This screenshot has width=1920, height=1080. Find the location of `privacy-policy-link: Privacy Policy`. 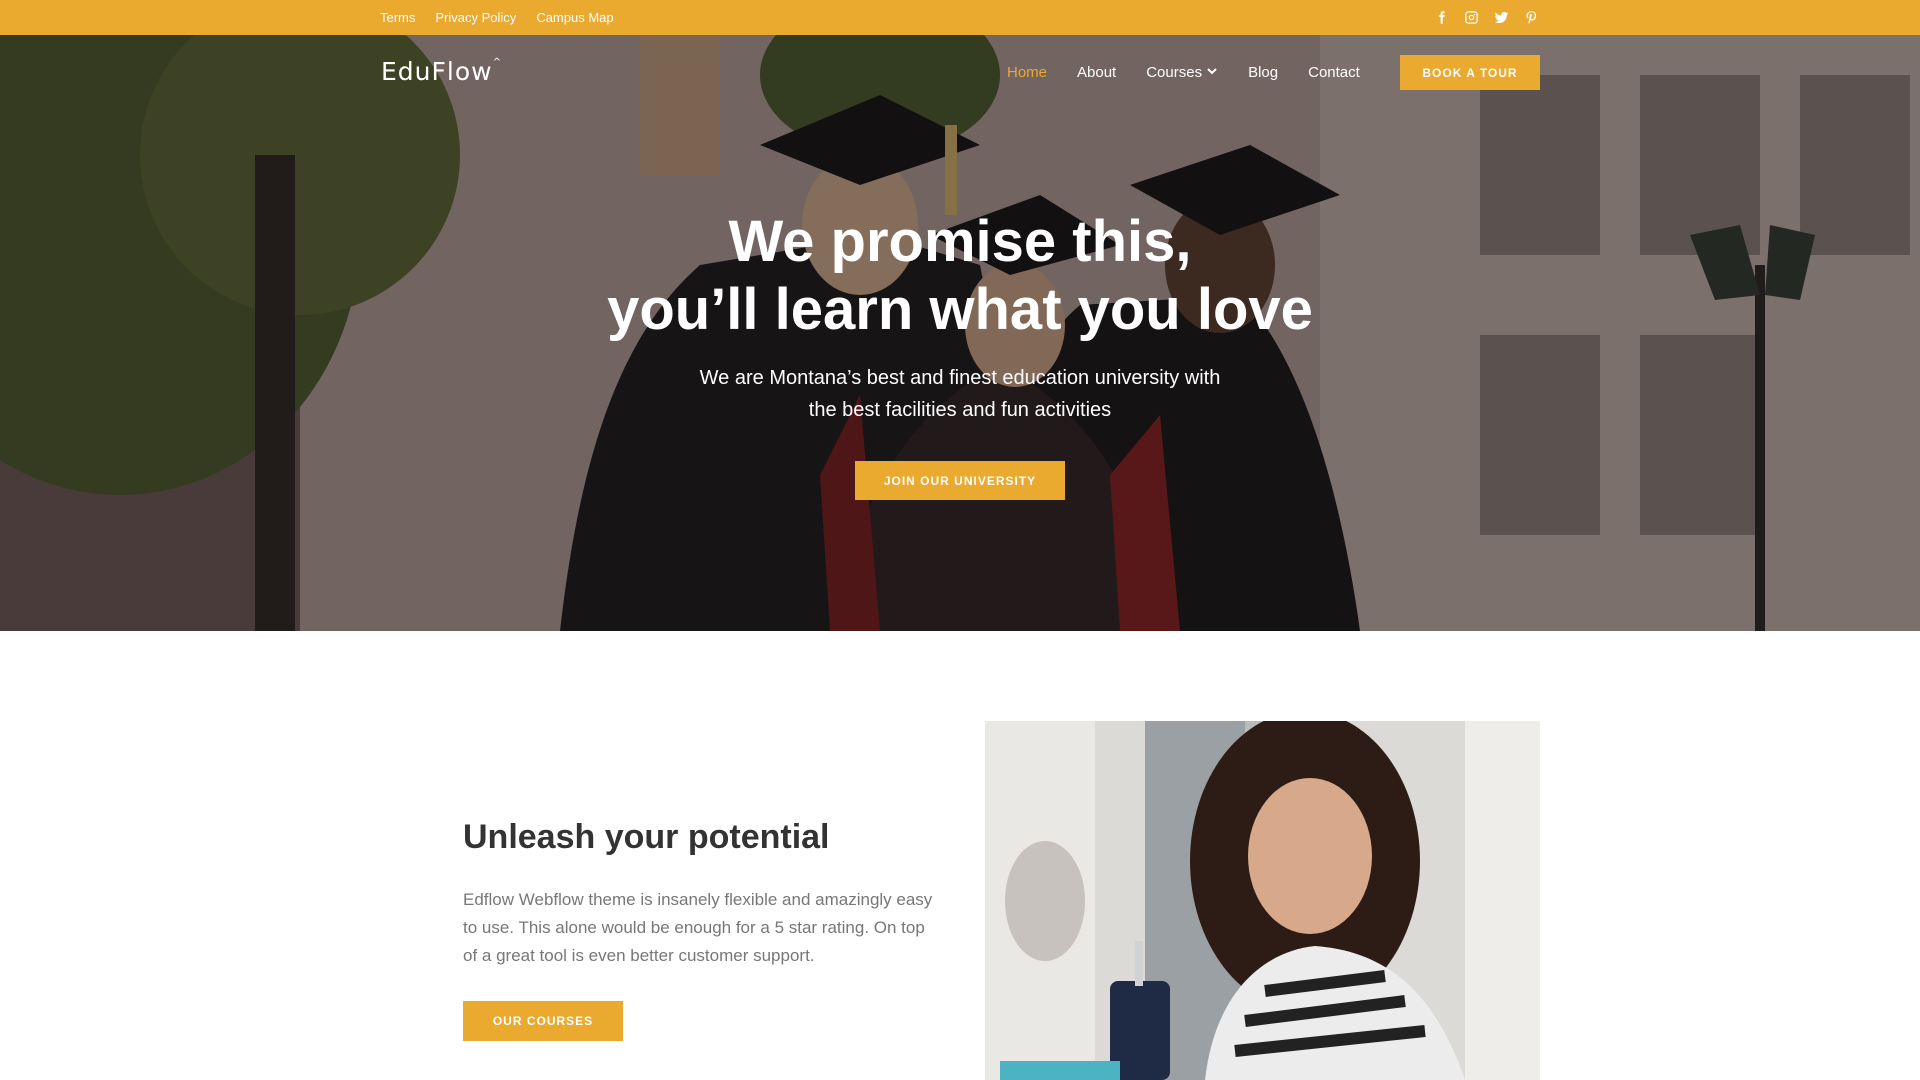

privacy-policy-link: Privacy Policy is located at coordinates (475, 17).